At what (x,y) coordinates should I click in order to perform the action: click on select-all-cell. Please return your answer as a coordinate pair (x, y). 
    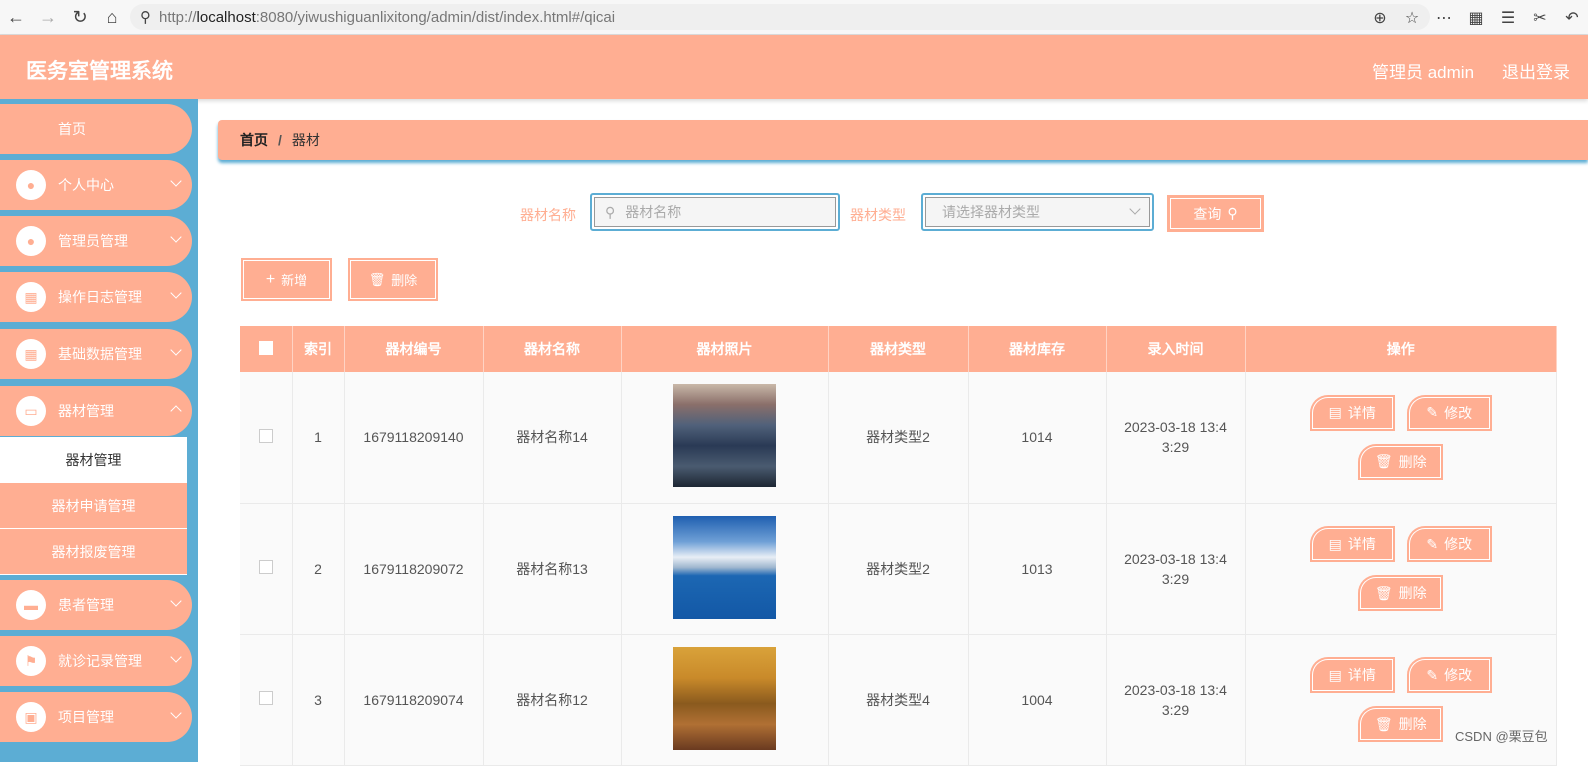
    Looking at the image, I should click on (266, 349).